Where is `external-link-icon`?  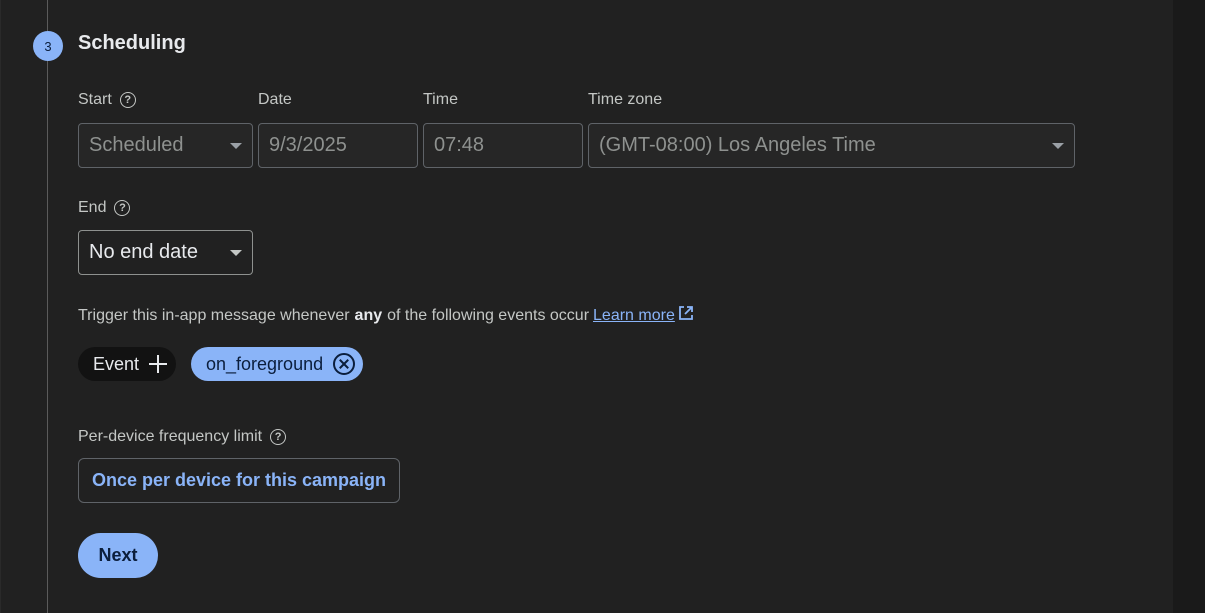 external-link-icon is located at coordinates (686, 315).